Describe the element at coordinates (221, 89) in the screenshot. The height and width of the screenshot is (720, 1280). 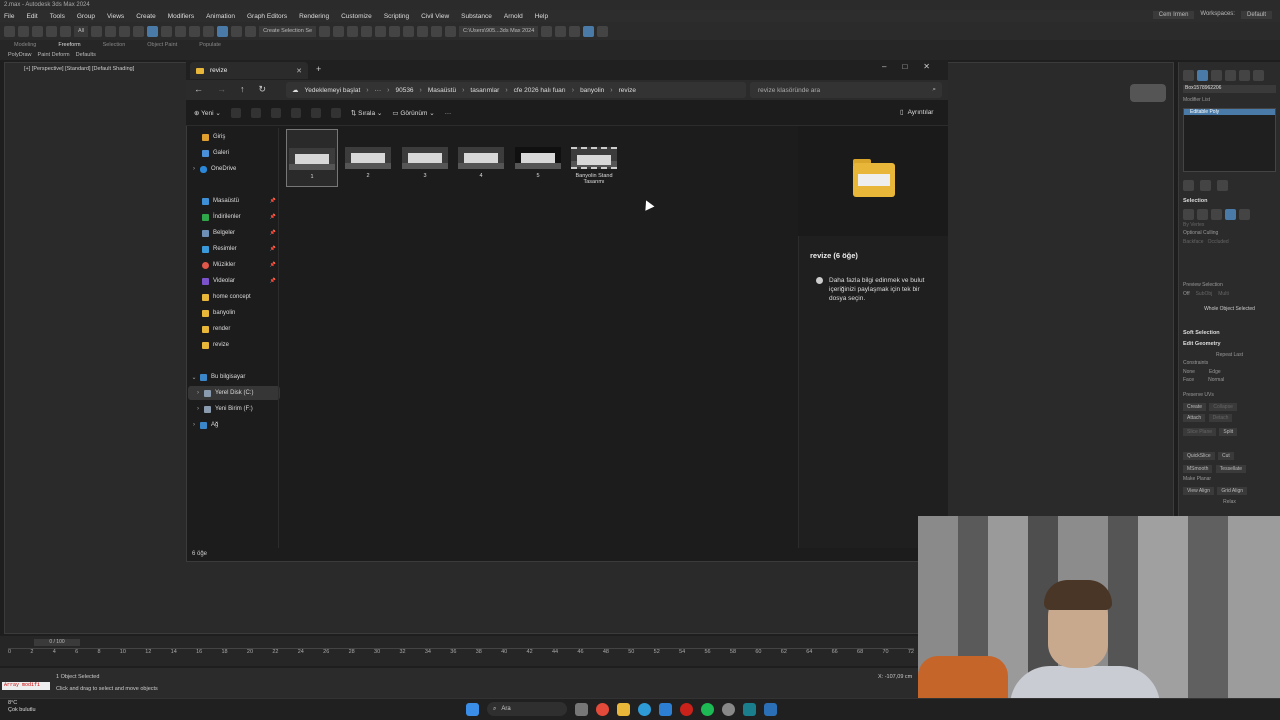
I see `forward-arrow-icon: →` at that location.